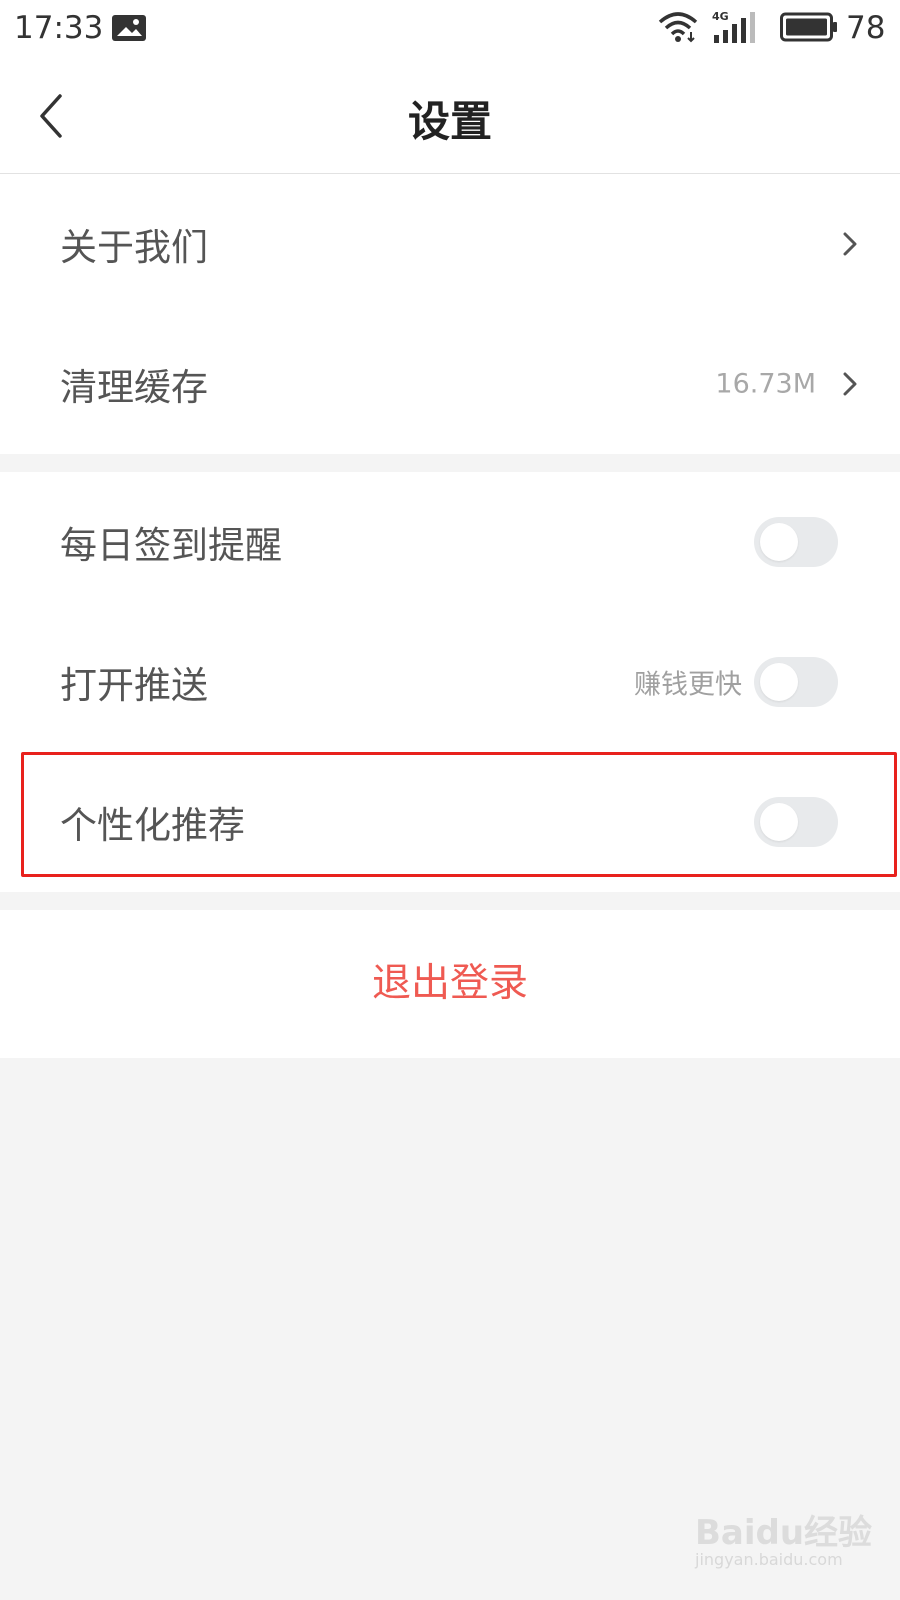  I want to click on cache-size-value: 16.73M, so click(765, 384).